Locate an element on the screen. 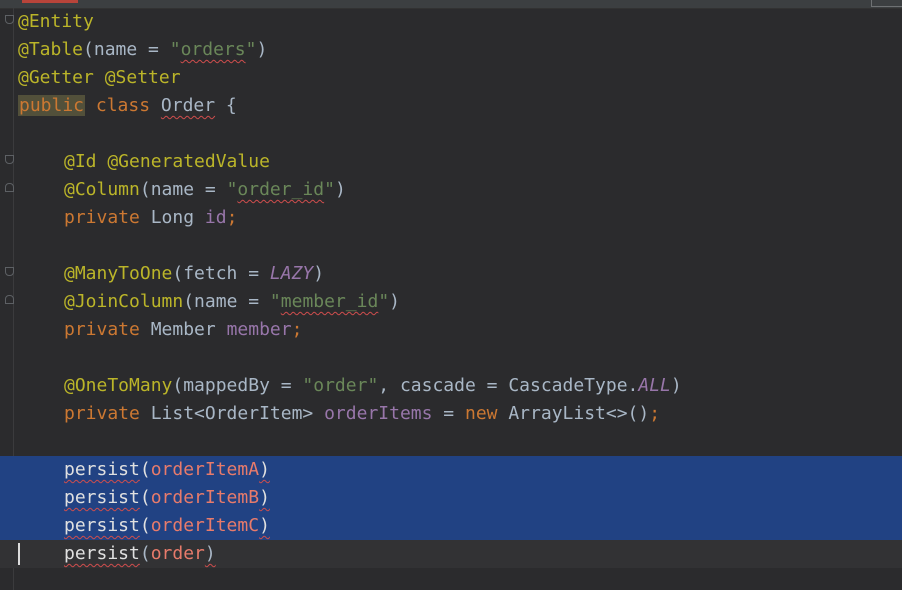  code-text: @Getter @Setter is located at coordinates (99, 78).